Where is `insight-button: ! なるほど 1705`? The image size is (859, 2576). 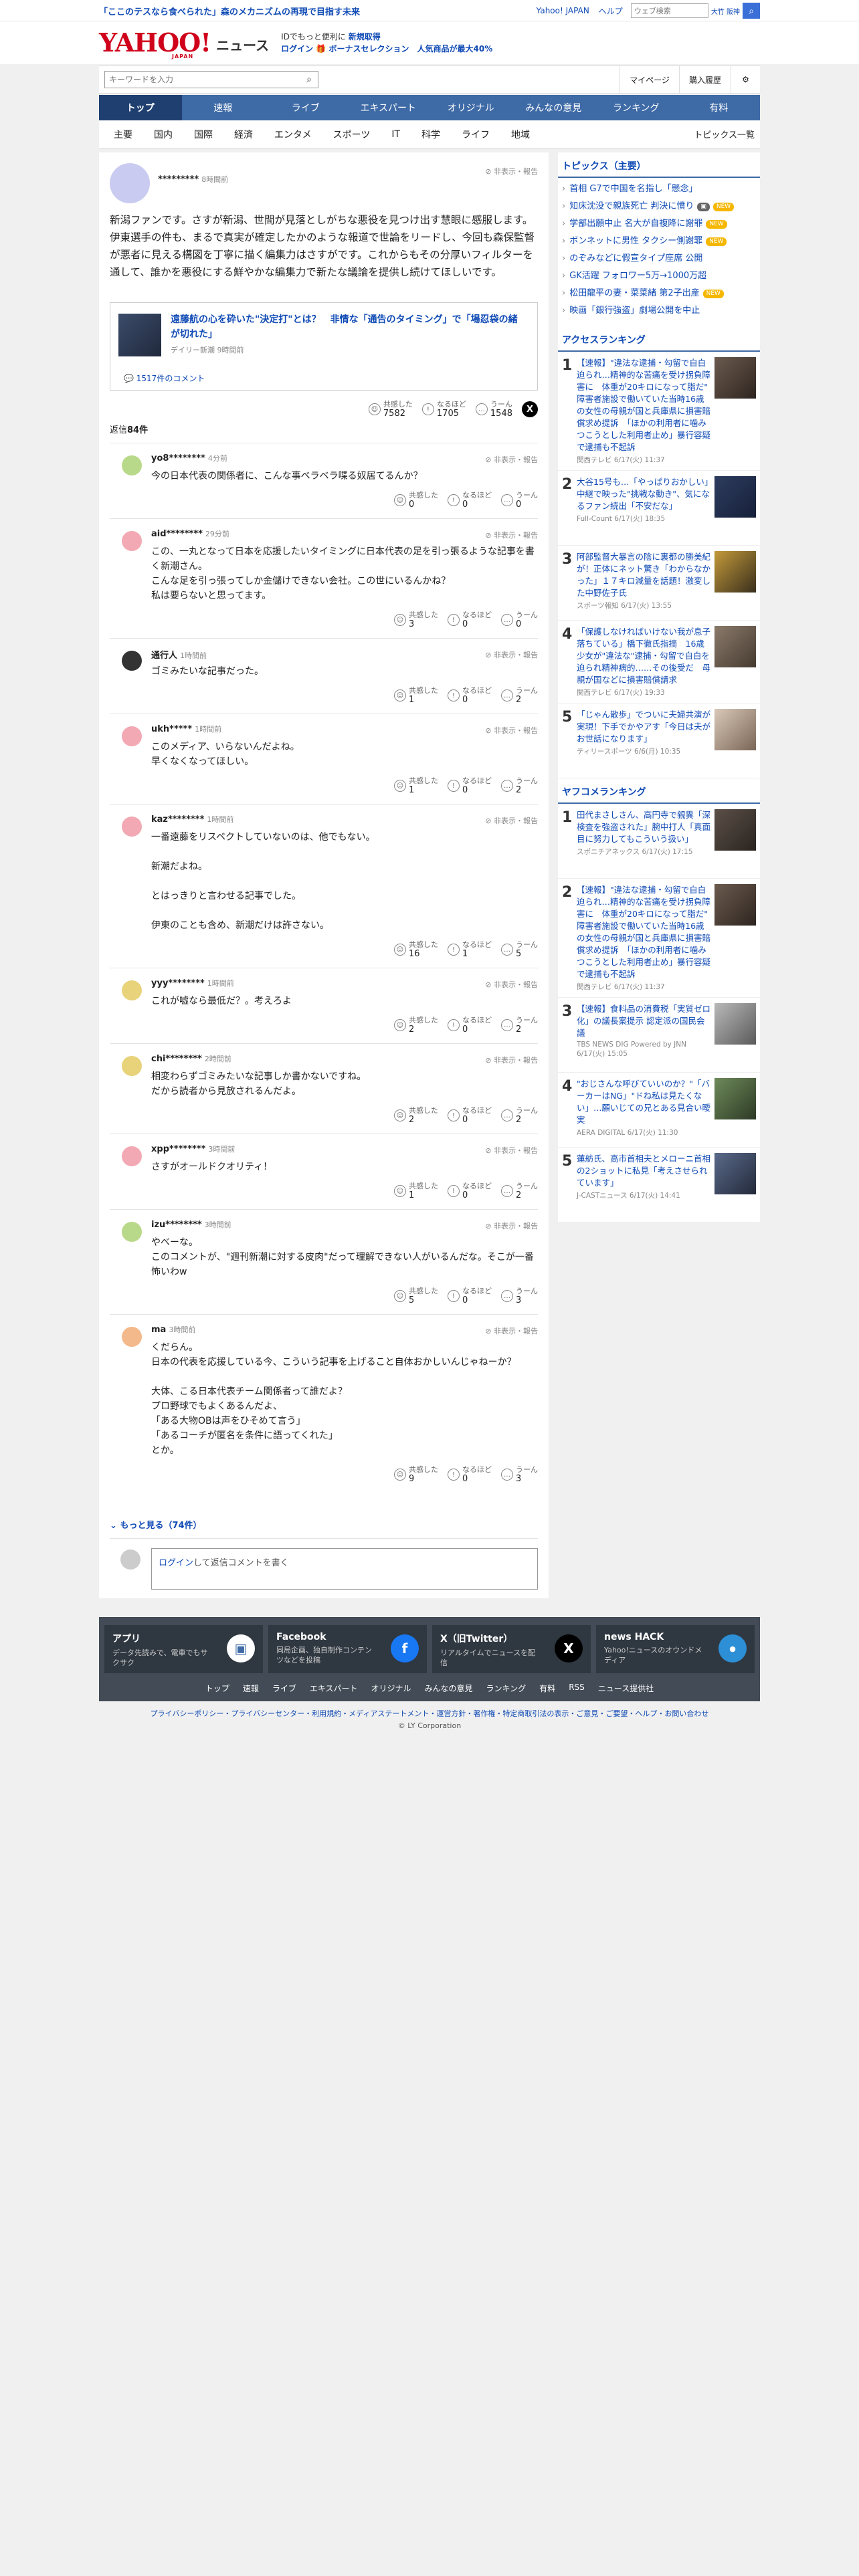 insight-button: ! なるほど 1705 is located at coordinates (443, 410).